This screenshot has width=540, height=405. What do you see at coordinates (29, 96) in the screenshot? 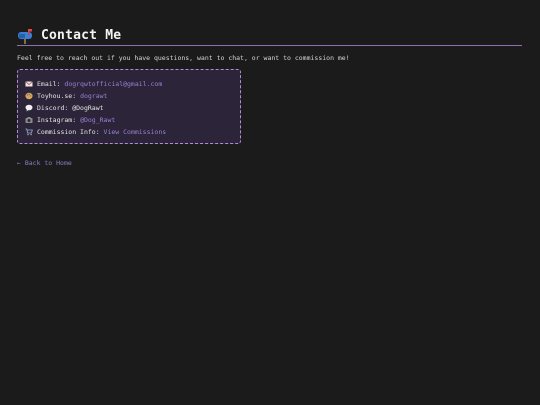
I see `palette-icon` at bounding box center [29, 96].